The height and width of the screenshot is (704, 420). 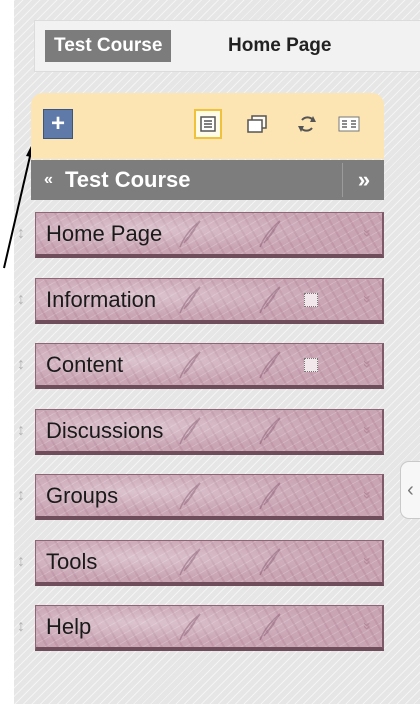 I want to click on window-icon, so click(x=257, y=124).